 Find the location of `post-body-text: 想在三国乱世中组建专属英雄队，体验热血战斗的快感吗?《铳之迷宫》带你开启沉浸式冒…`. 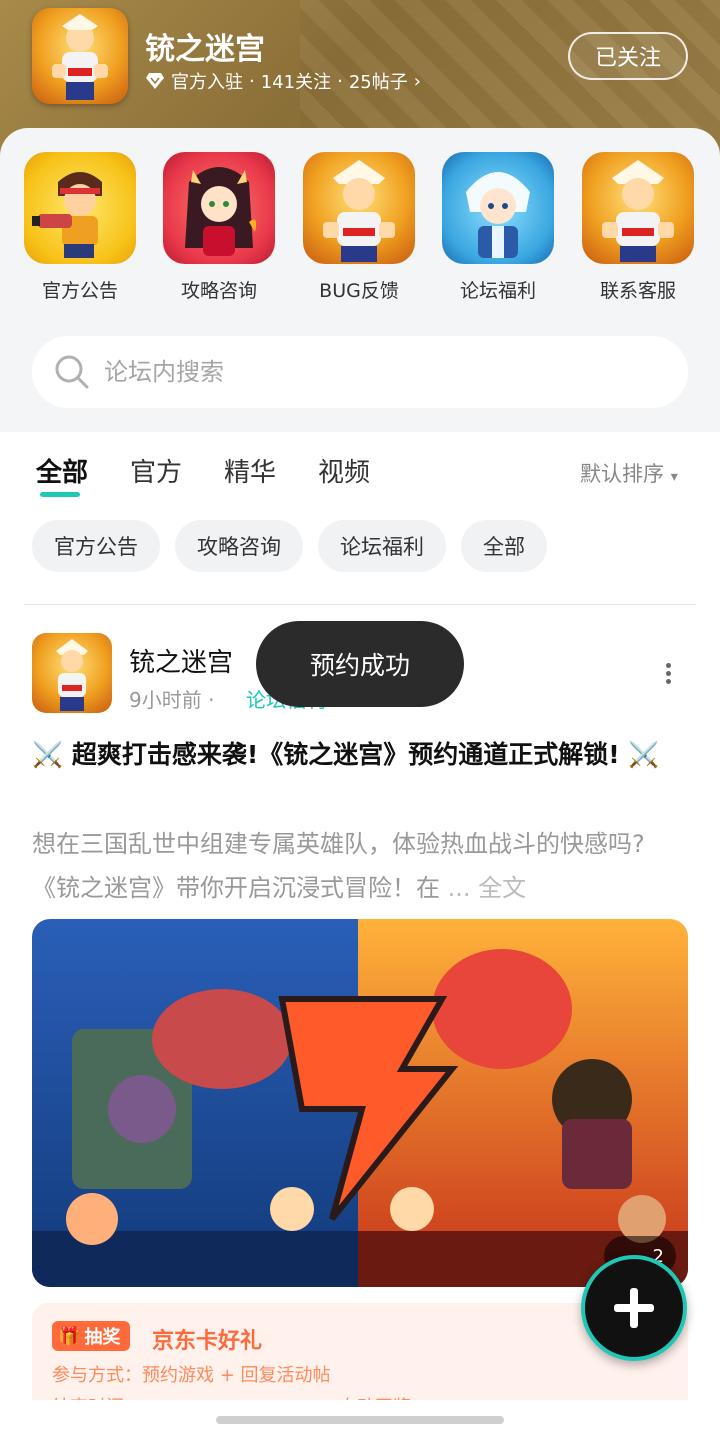

post-body-text: 想在三国乱世中组建专属英雄队，体验热血战斗的快感吗?《铳之迷宫》带你开启沉浸式冒… is located at coordinates (338, 866).